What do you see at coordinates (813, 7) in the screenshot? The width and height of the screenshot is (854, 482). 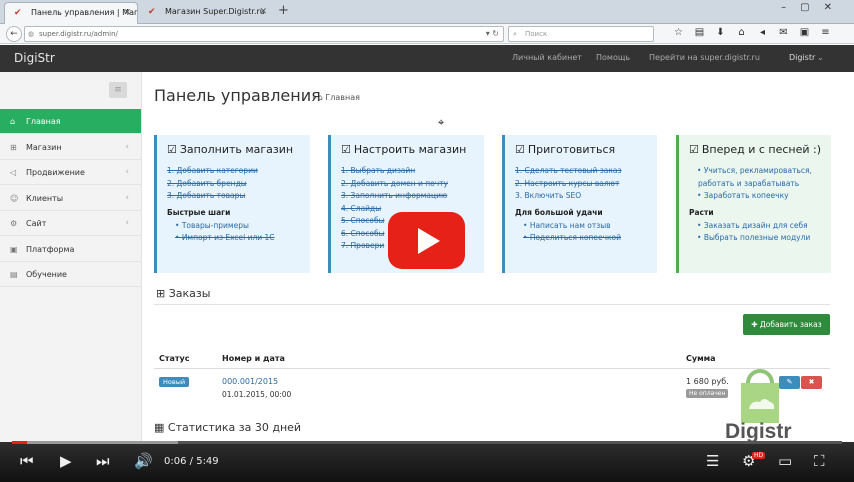 I see `window-controls: –▢✕` at bounding box center [813, 7].